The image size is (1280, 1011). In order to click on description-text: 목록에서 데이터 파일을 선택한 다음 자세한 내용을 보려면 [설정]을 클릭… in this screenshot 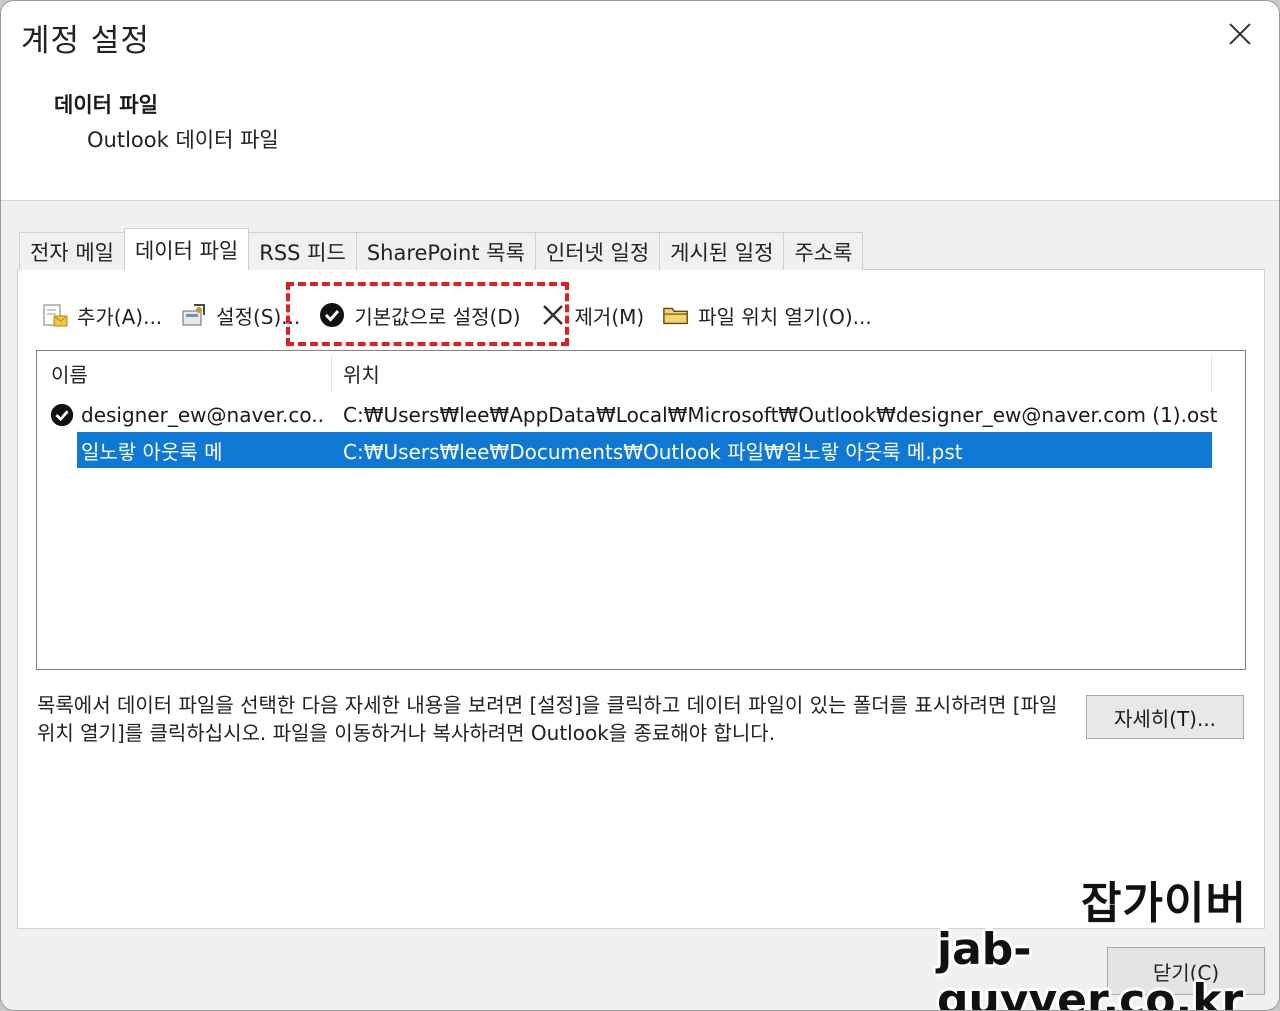, I will do `click(547, 719)`.